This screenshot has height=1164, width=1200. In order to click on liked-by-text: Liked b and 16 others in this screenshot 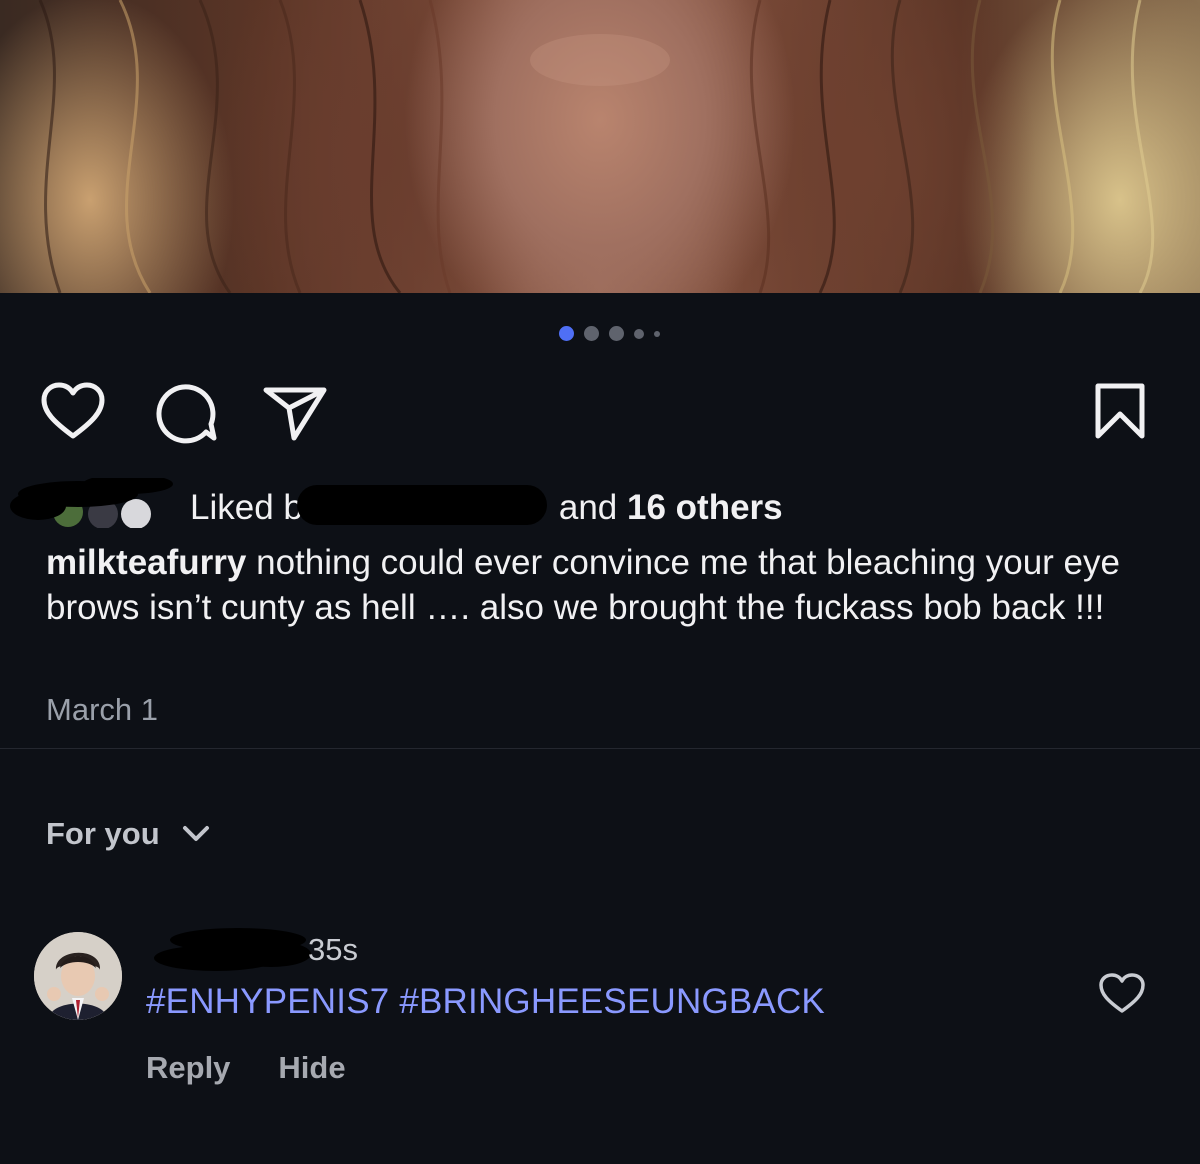, I will do `click(486, 506)`.